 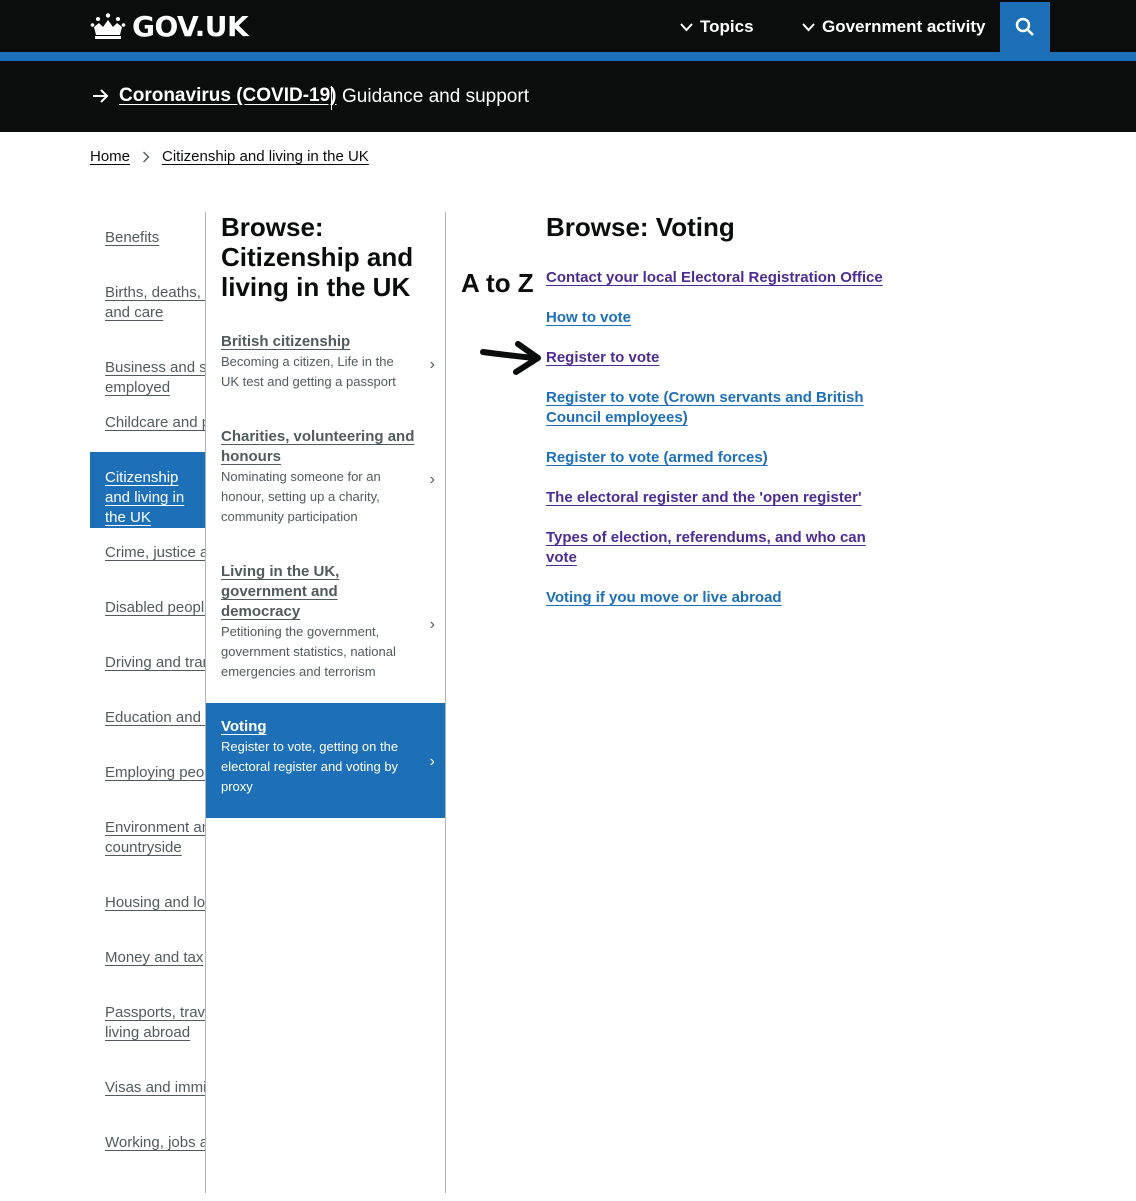 I want to click on voting-link: Register to vote (armed forces), so click(x=716, y=458).